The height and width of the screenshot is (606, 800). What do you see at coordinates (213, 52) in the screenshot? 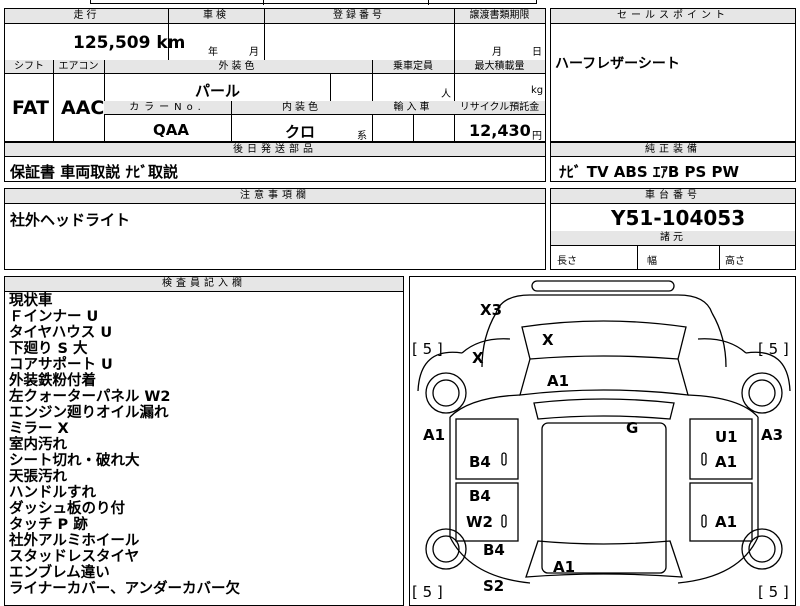
I see `shaken-year-unit: 年` at bounding box center [213, 52].